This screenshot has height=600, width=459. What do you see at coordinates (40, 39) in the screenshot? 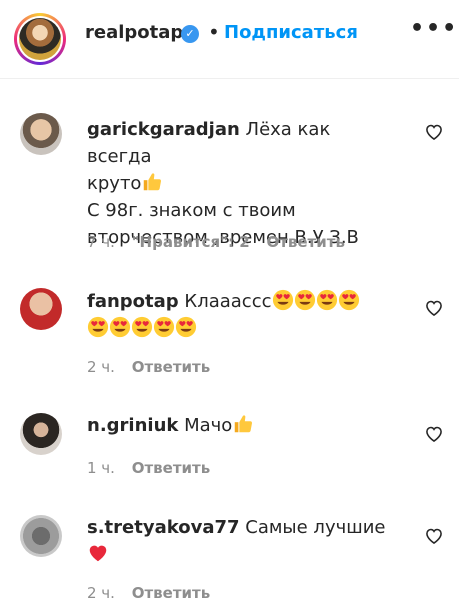
I see `profile-avatar` at bounding box center [40, 39].